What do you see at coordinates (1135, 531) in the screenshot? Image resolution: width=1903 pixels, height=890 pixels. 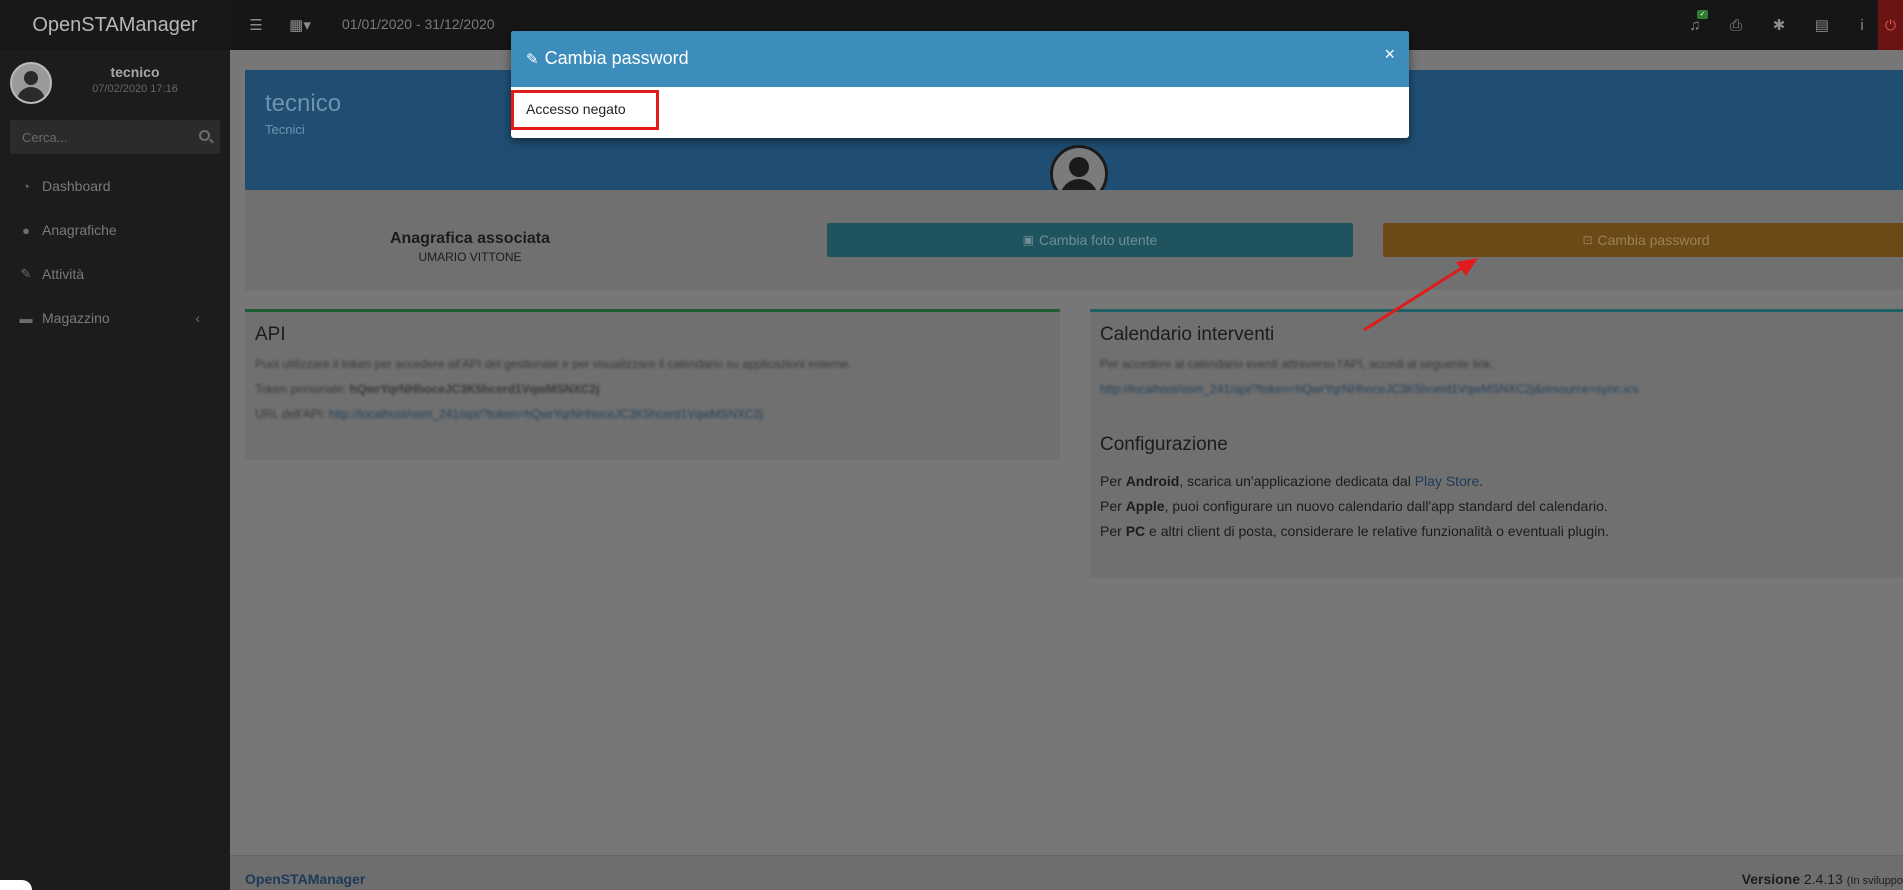 I see `platform-name: PC` at bounding box center [1135, 531].